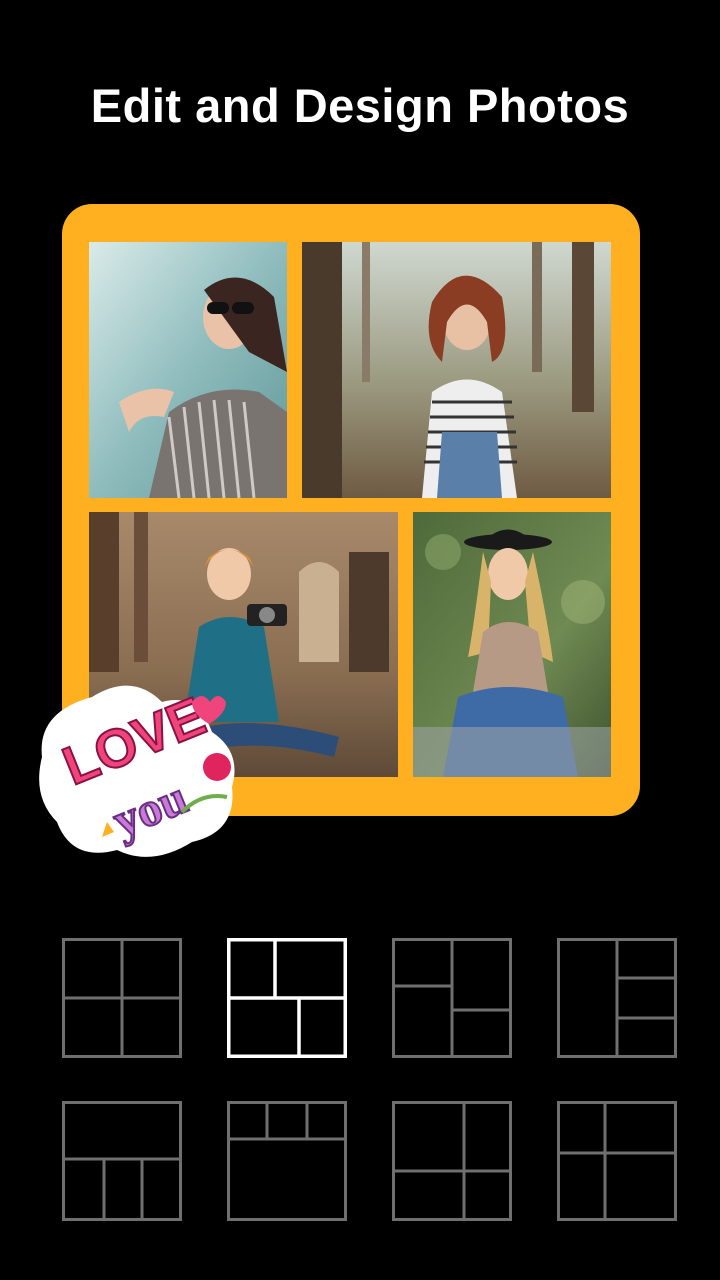 This screenshot has height=1280, width=720. I want to click on layout-option-left-tall, so click(452, 998).